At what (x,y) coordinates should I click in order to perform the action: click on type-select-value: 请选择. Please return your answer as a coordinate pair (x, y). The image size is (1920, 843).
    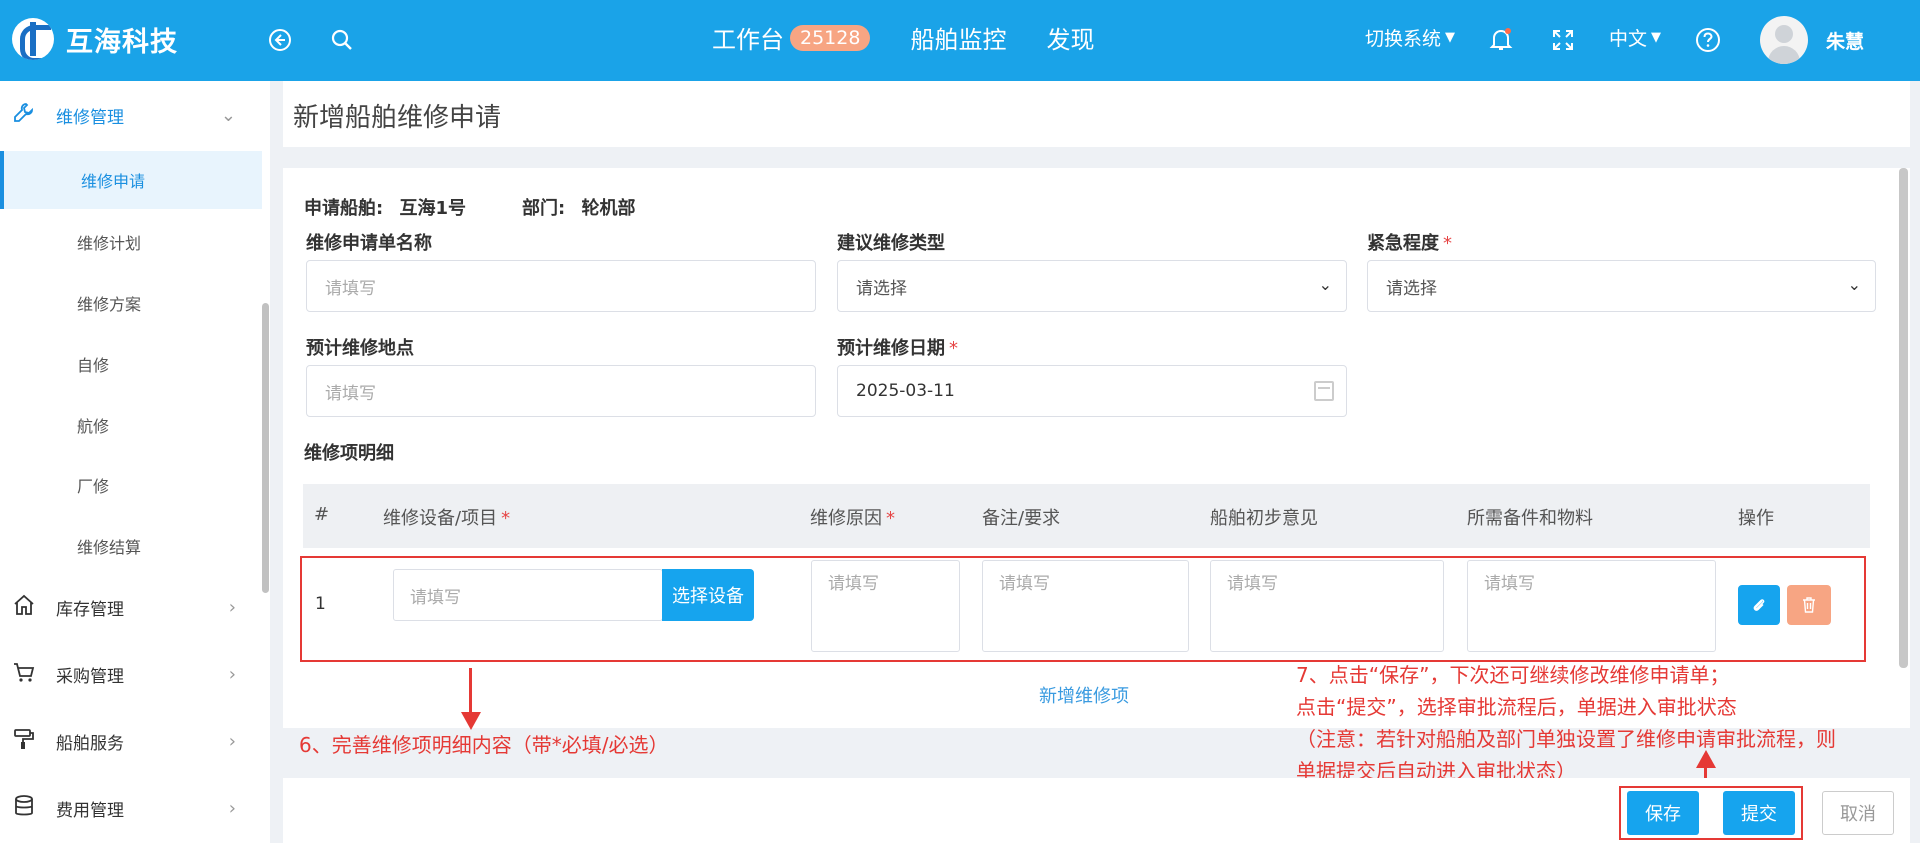
    Looking at the image, I should click on (881, 288).